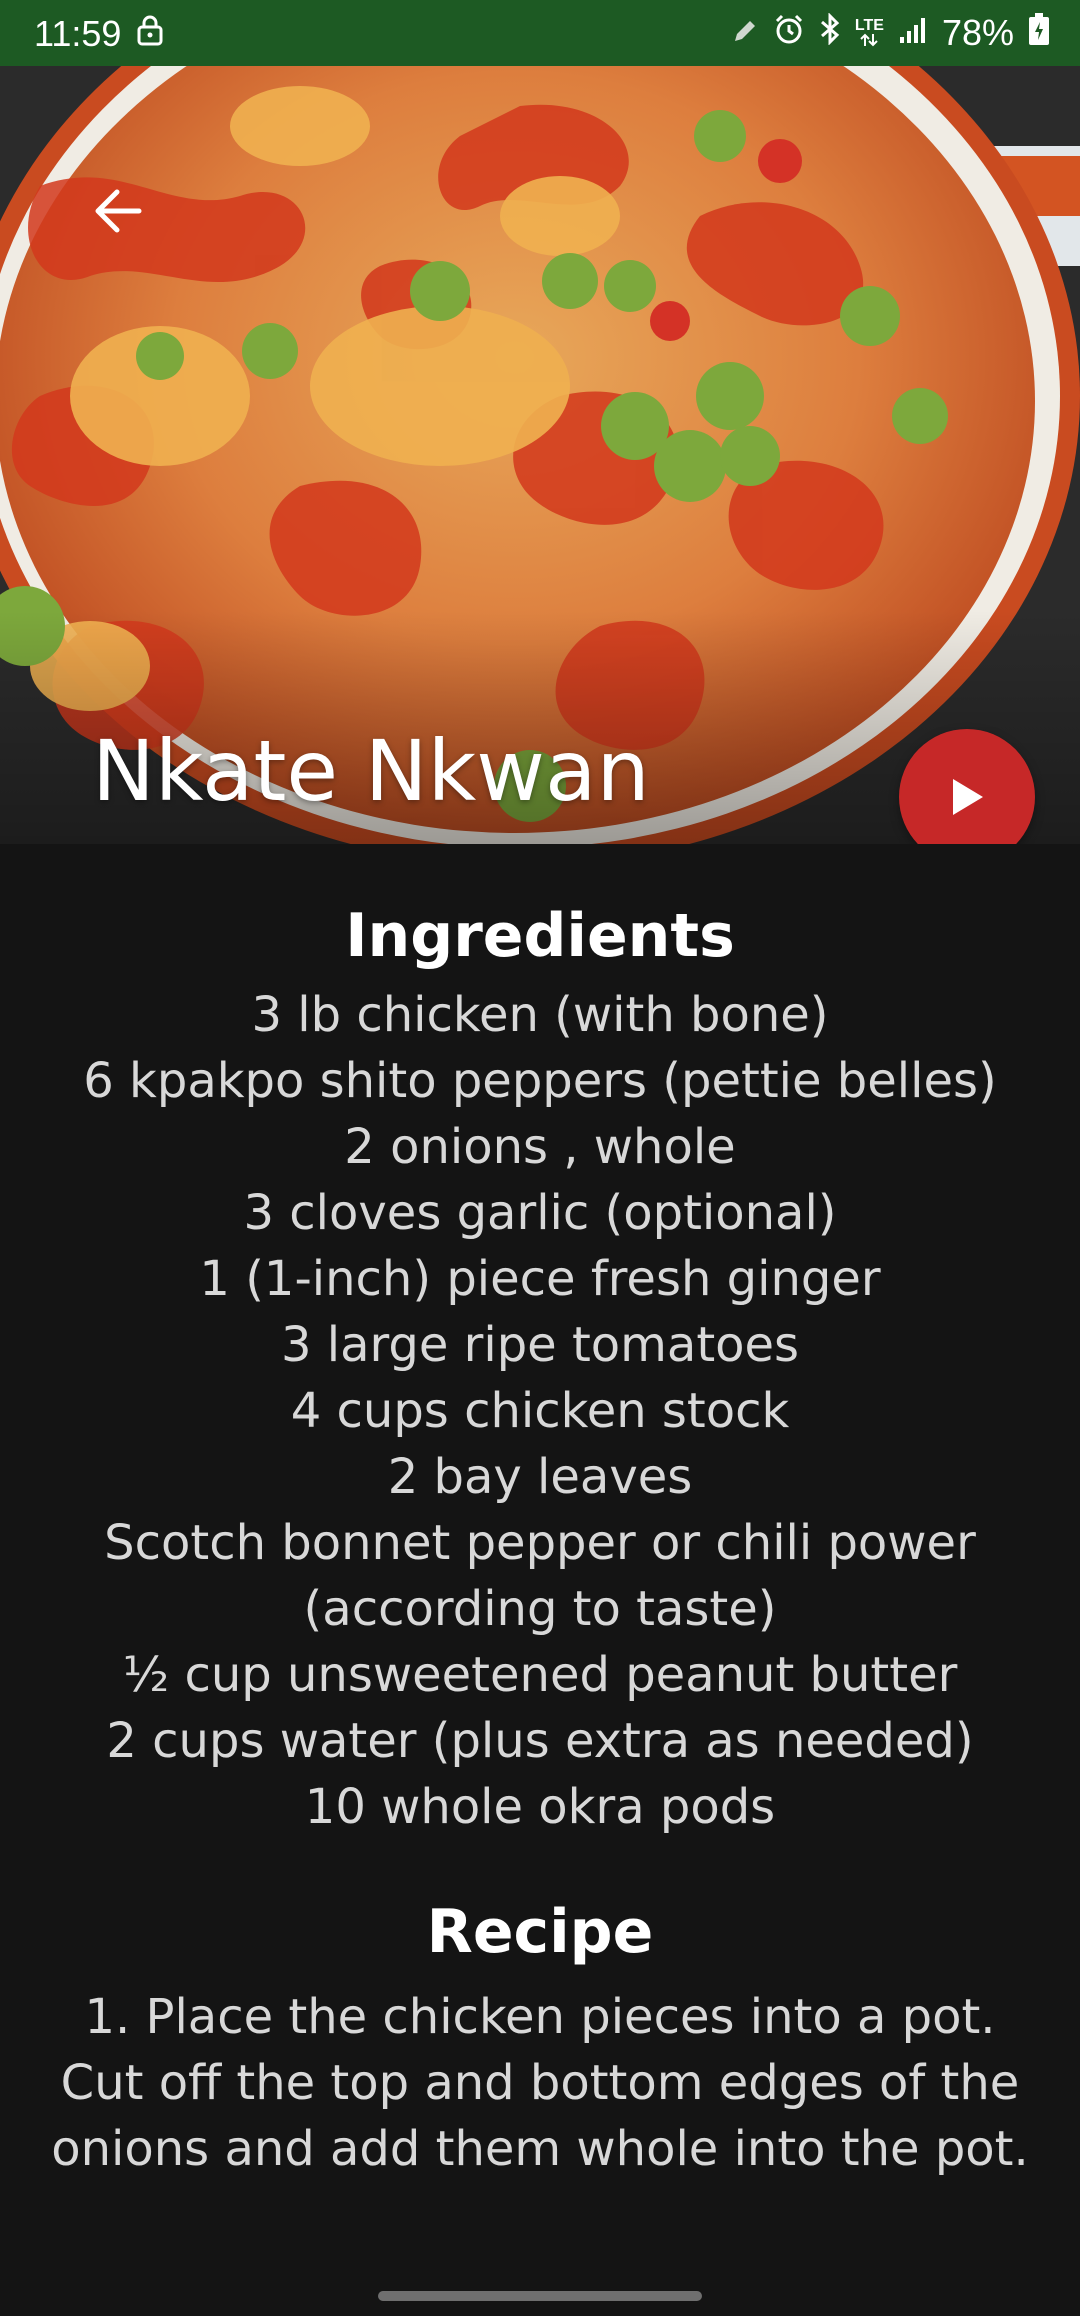 The image size is (1080, 2316). What do you see at coordinates (540, 1932) in the screenshot?
I see `recipe-heading: Recipe` at bounding box center [540, 1932].